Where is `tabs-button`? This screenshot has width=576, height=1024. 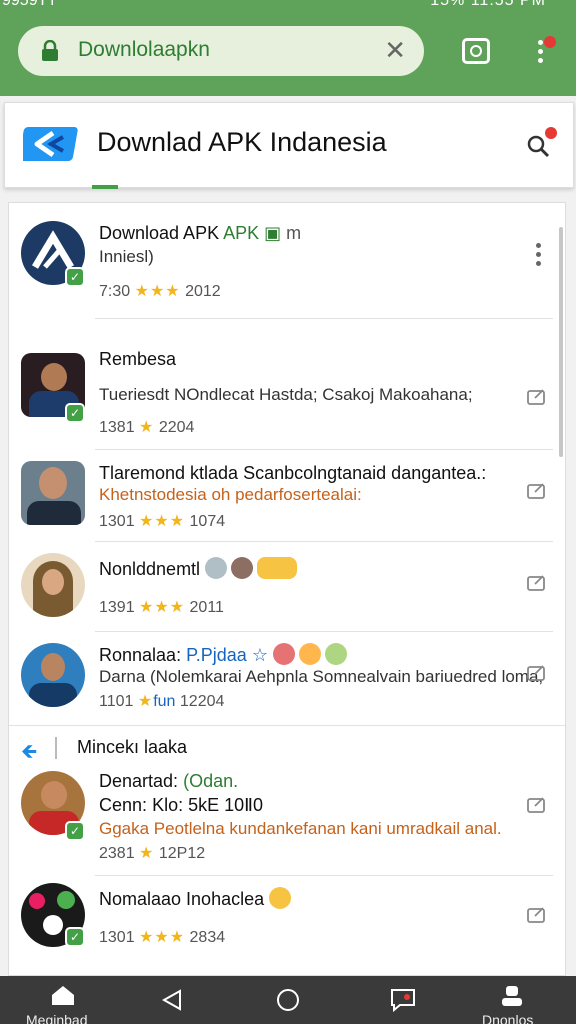
tabs-button is located at coordinates (476, 51).